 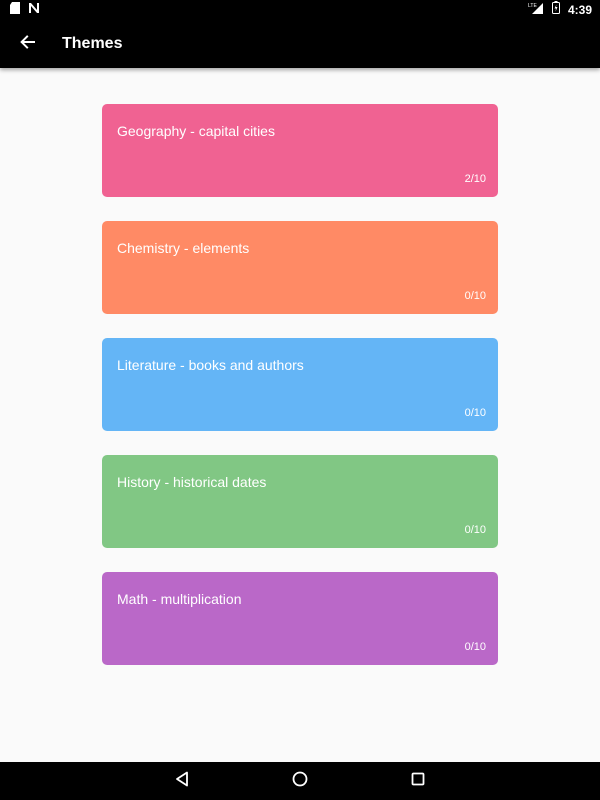 I want to click on nav-back-button, so click(x=182, y=781).